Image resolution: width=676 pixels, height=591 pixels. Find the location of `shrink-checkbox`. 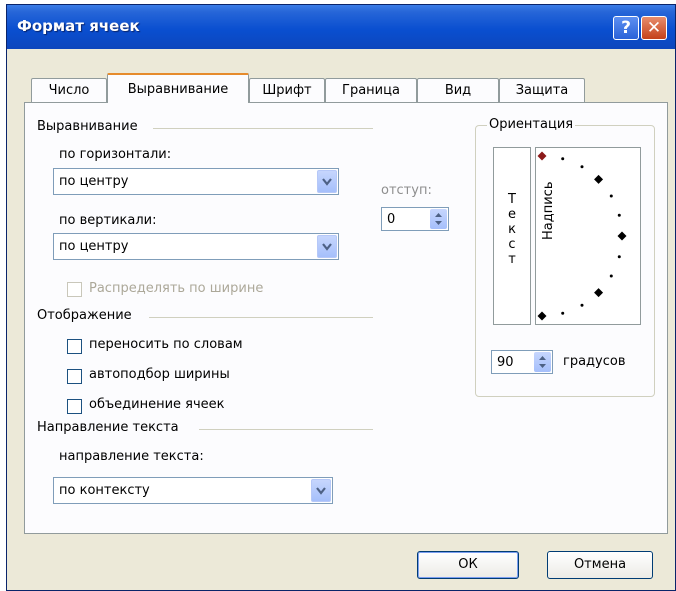

shrink-checkbox is located at coordinates (74, 376).